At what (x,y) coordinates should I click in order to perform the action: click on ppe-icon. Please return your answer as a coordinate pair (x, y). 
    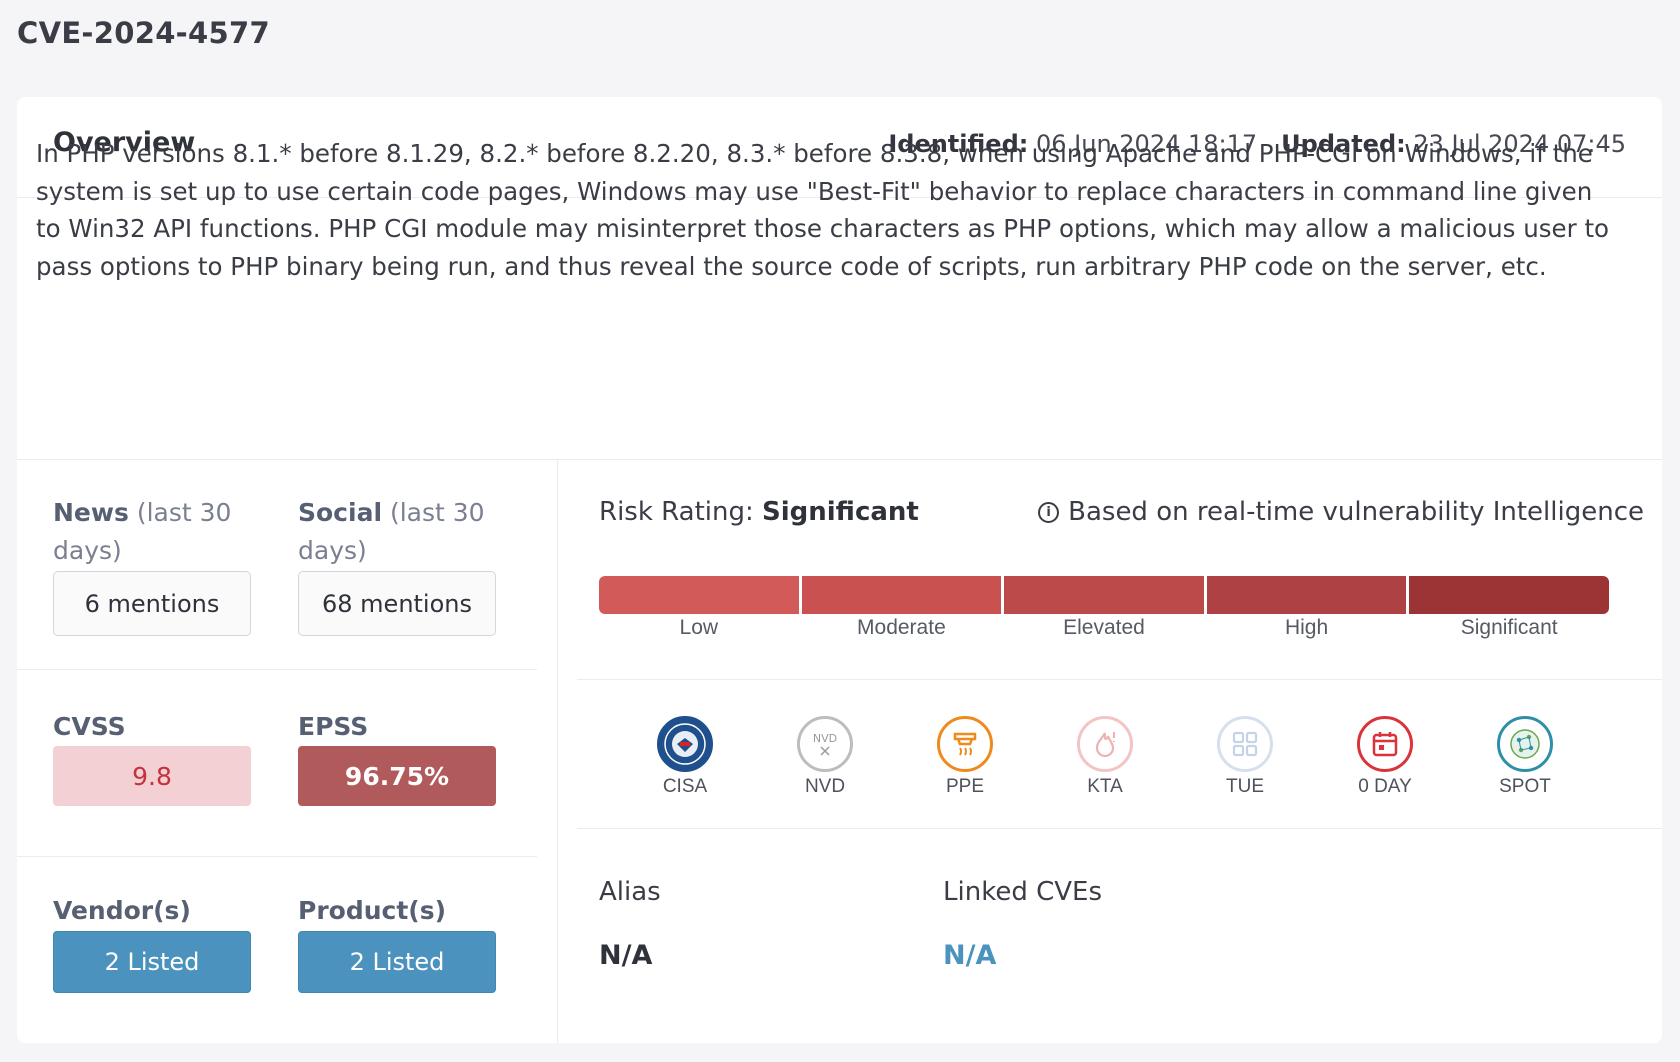
    Looking at the image, I should click on (965, 744).